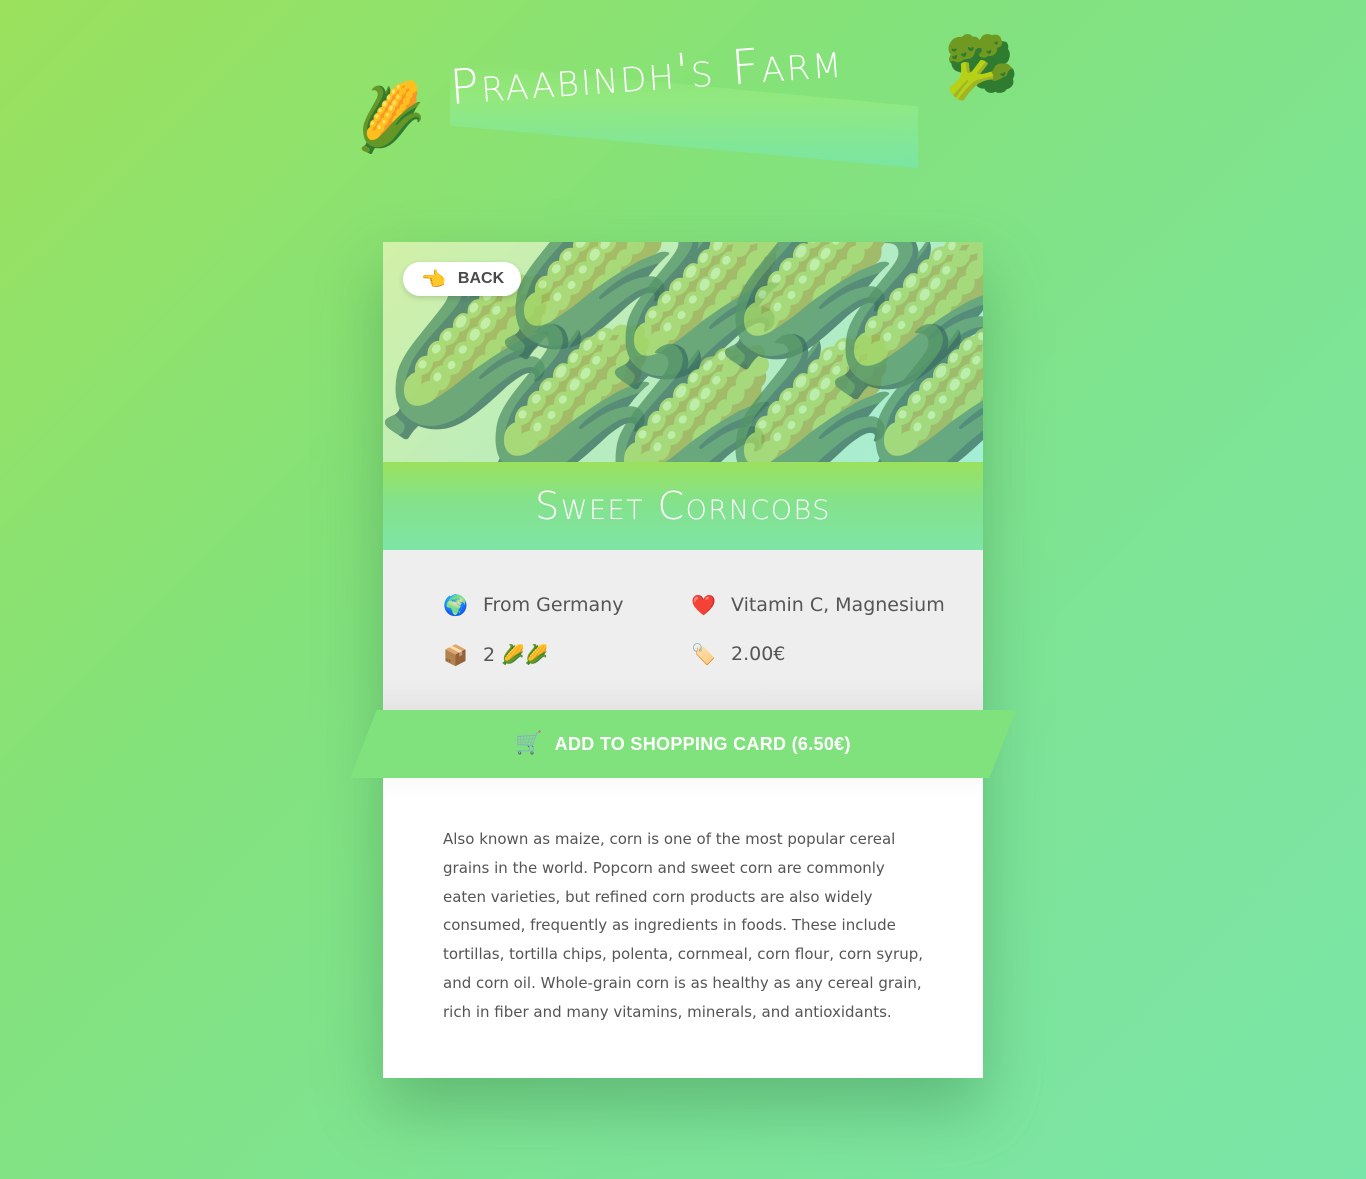 The height and width of the screenshot is (1179, 1366). Describe the element at coordinates (702, 743) in the screenshot. I see `add-to-cart-label: ADD TO SHOPPING CARD (6.50€)` at that location.